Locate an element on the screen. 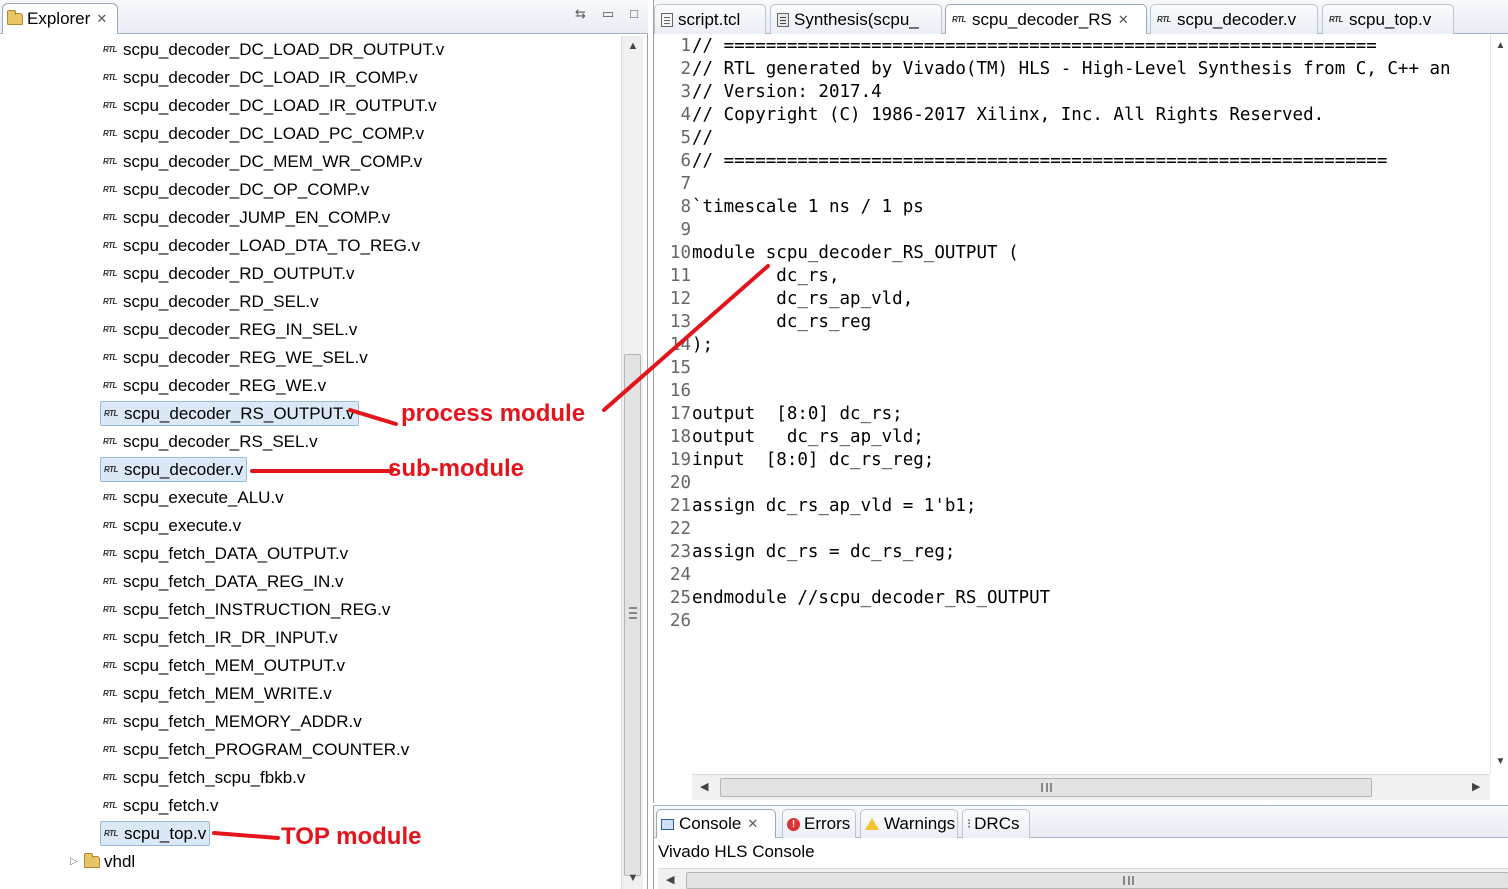 This screenshot has width=1508, height=889. chevron-right-icon: ▷ is located at coordinates (77, 861).